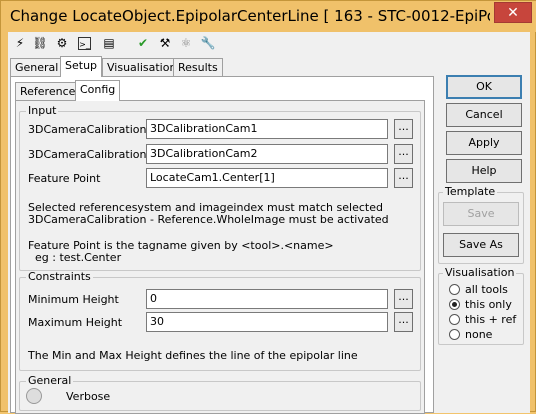 The height and width of the screenshot is (414, 536). What do you see at coordinates (484, 87) in the screenshot?
I see `ok-button: OK` at bounding box center [484, 87].